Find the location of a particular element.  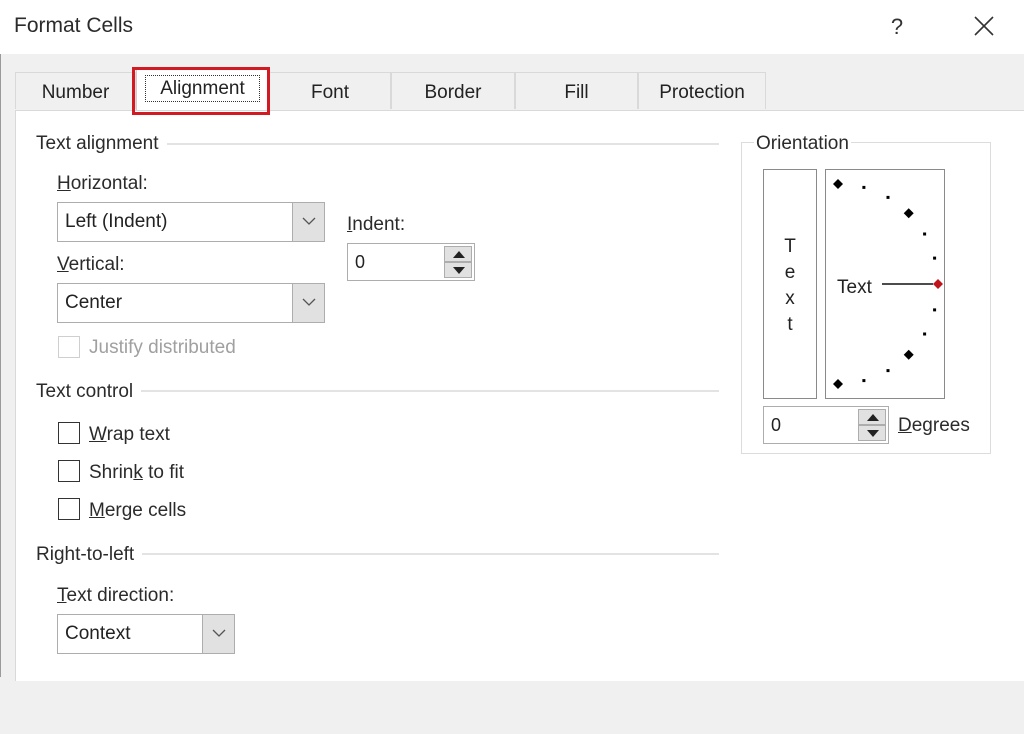

text-control-group-label: Text control is located at coordinates (89, 392).